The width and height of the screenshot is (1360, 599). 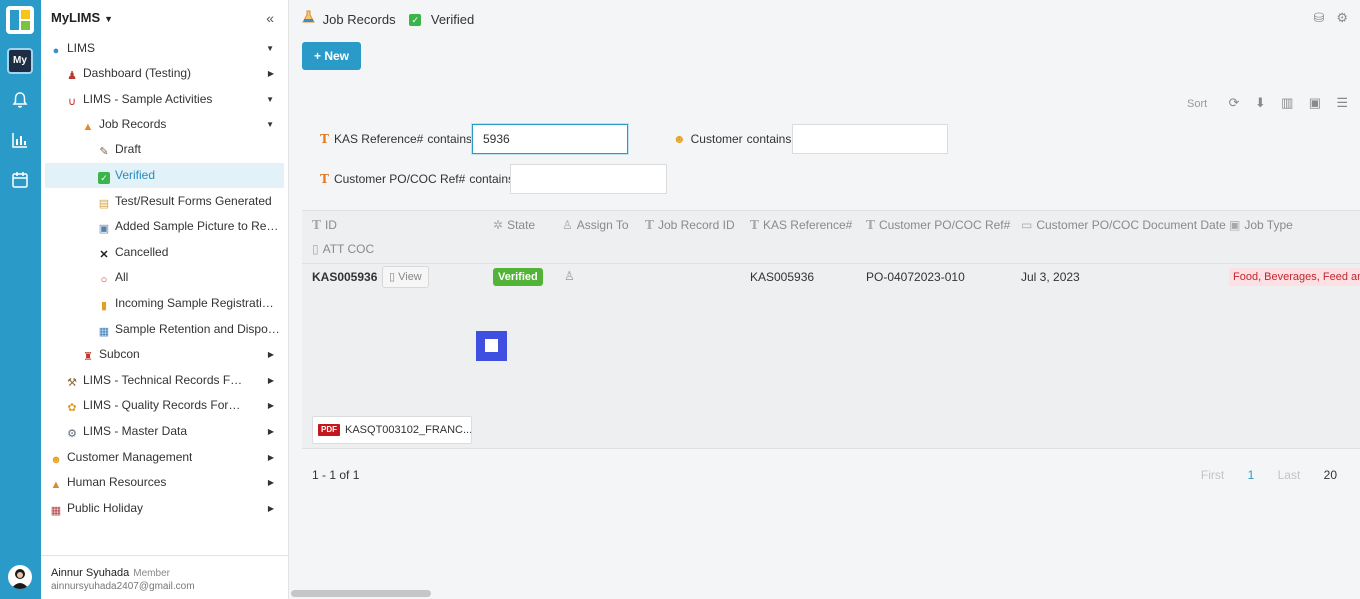 What do you see at coordinates (164, 354) in the screenshot?
I see `sidebar-item-subcon: ♜ Subcon ▶` at bounding box center [164, 354].